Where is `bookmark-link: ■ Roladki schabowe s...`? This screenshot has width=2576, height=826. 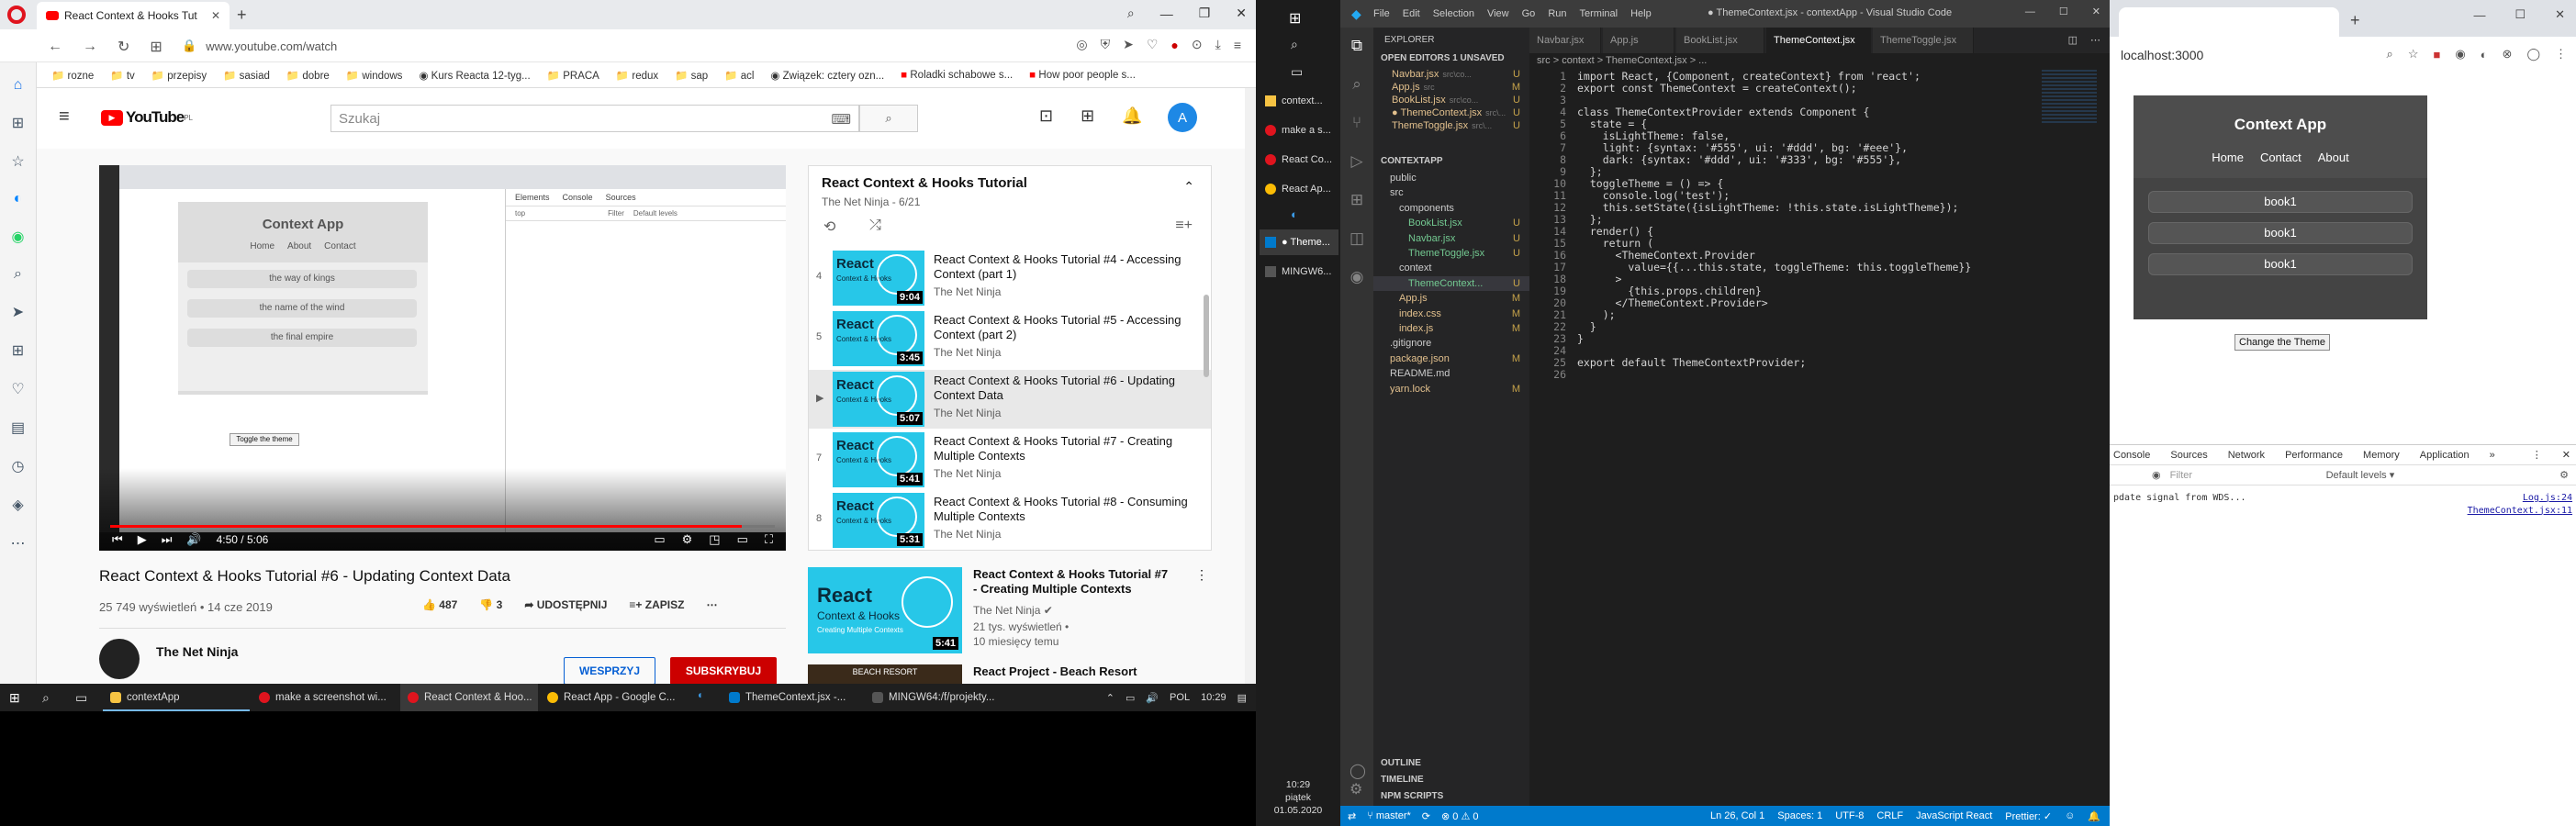
bookmark-link: ■ Roladki schabowe s... is located at coordinates (957, 76).